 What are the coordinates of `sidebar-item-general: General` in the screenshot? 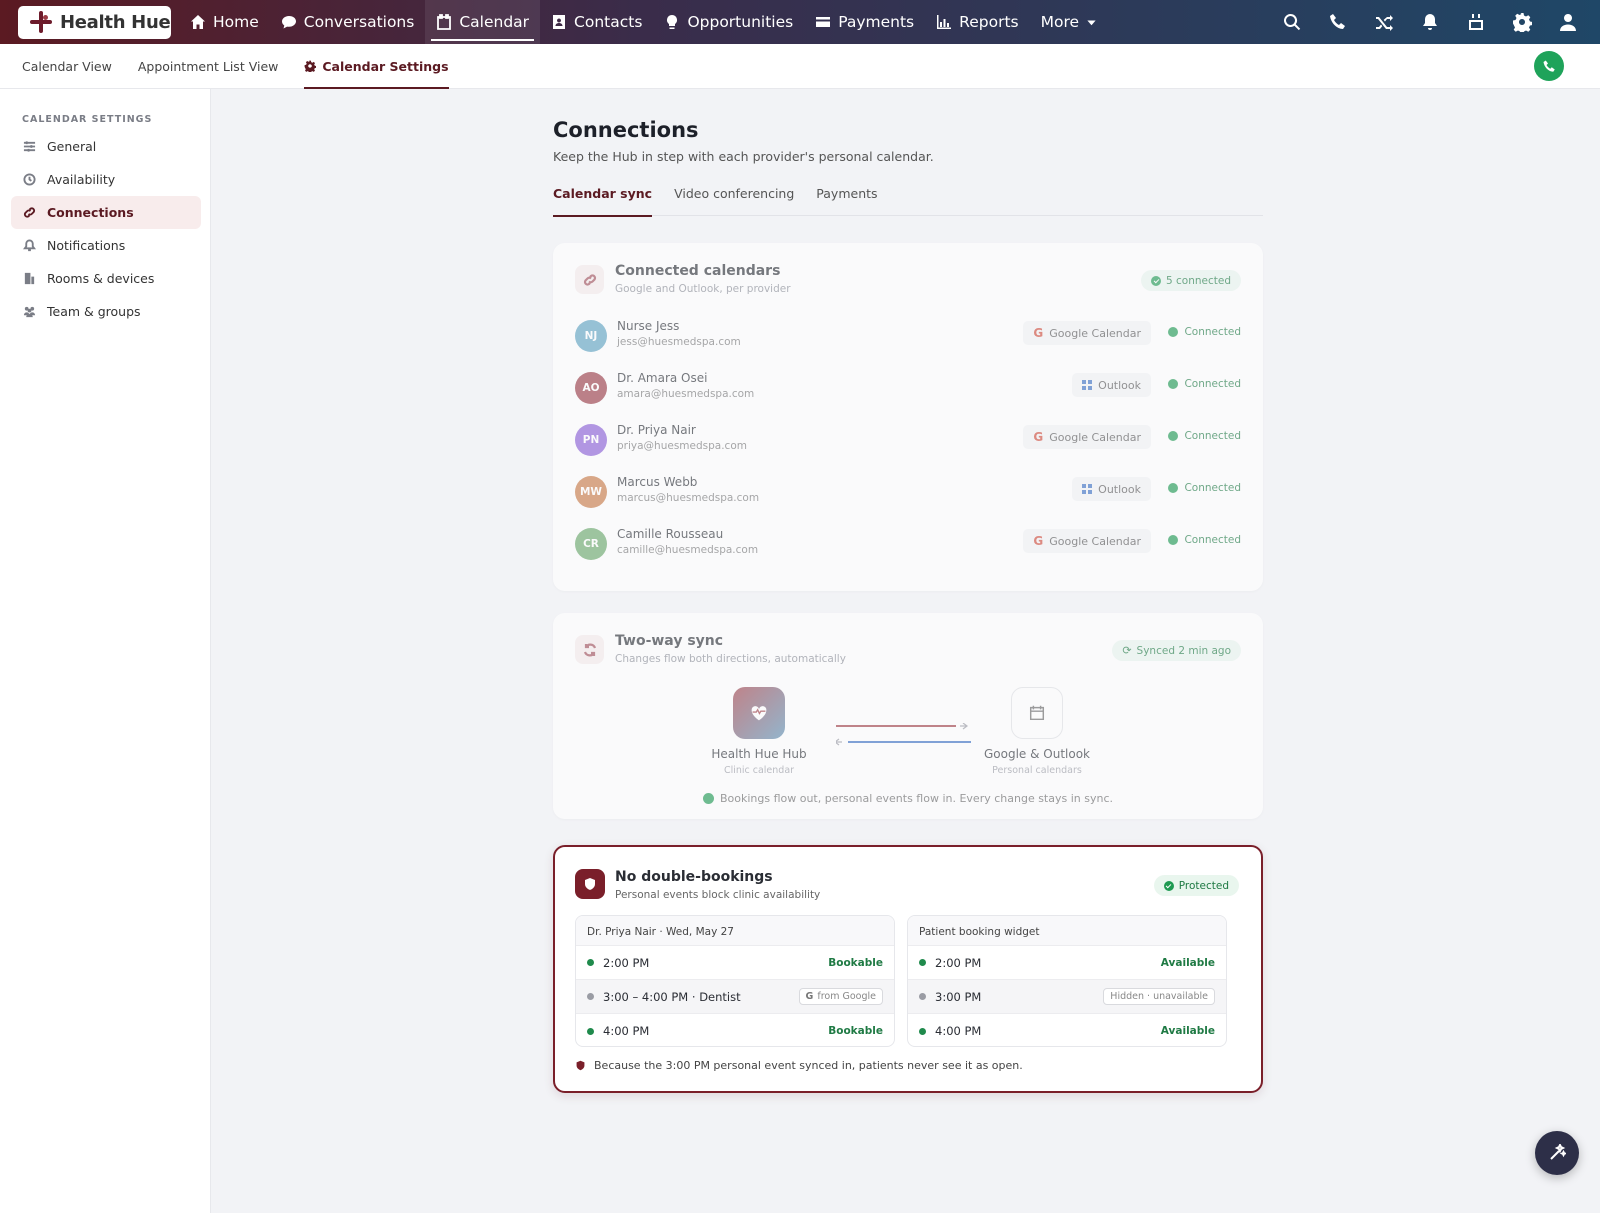 It's located at (106, 146).